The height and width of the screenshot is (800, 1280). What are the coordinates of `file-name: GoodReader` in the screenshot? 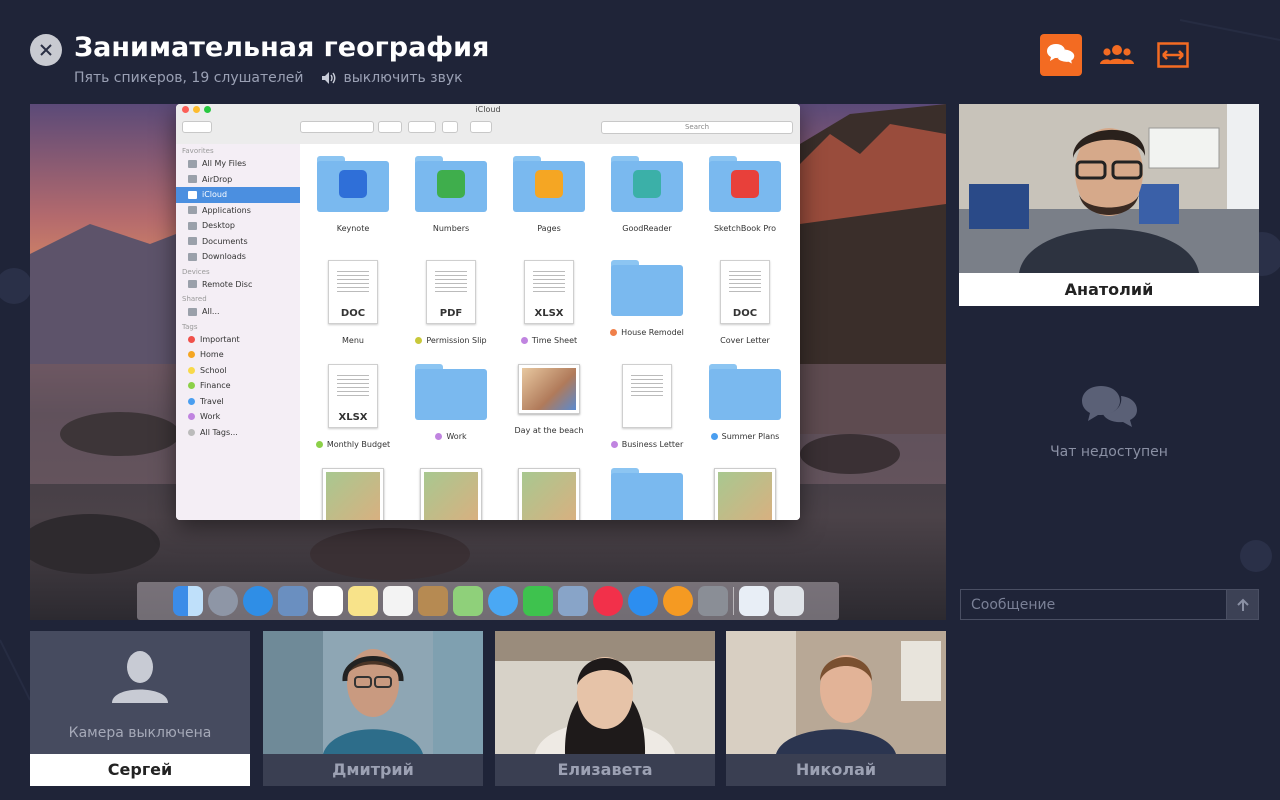 It's located at (647, 228).